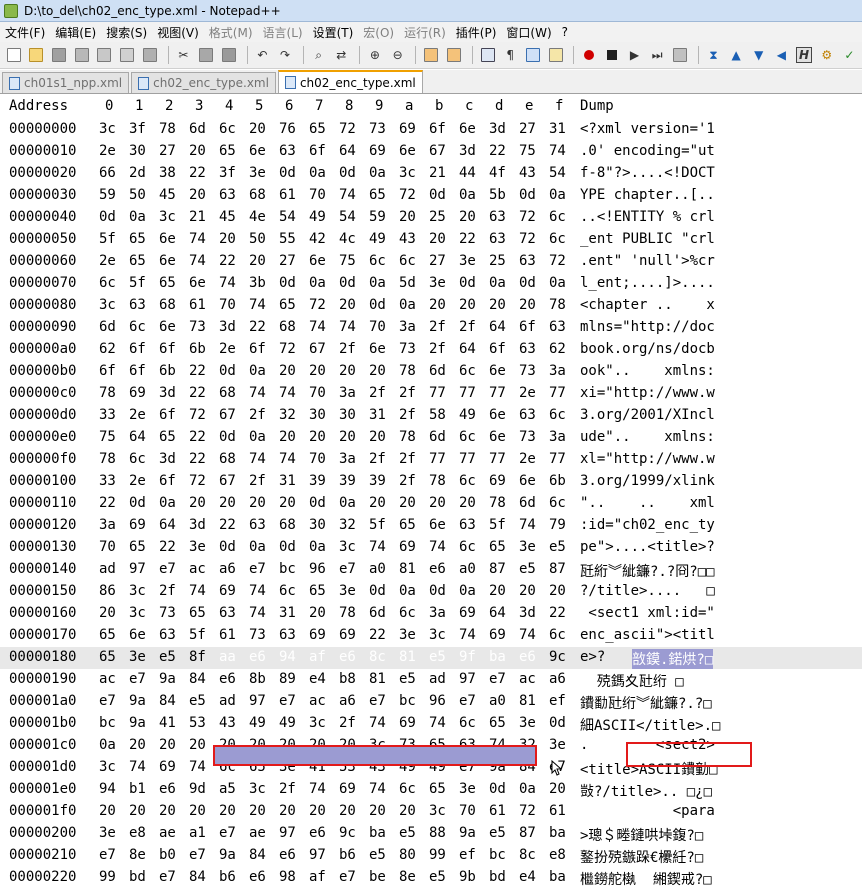 Image resolution: width=862 pixels, height=893 pixels. Describe the element at coordinates (467, 833) in the screenshot. I see `byte-cell: 9a` at that location.